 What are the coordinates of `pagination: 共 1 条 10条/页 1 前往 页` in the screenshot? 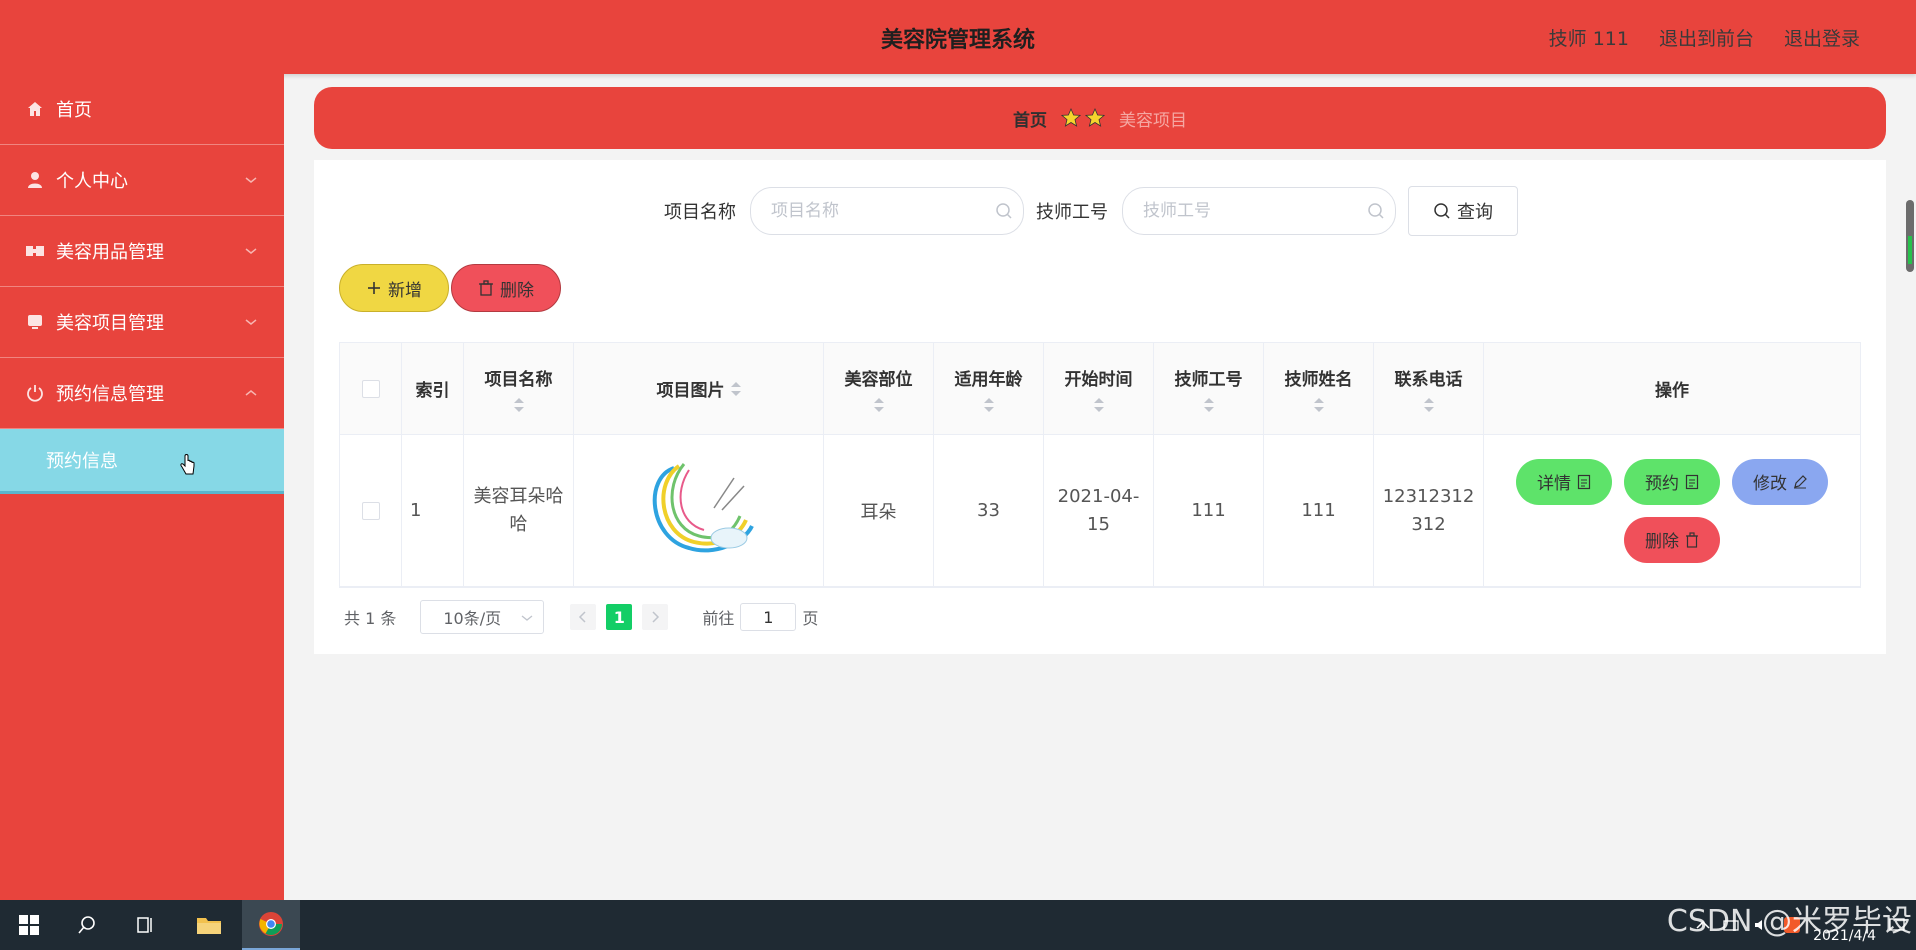 It's located at (581, 617).